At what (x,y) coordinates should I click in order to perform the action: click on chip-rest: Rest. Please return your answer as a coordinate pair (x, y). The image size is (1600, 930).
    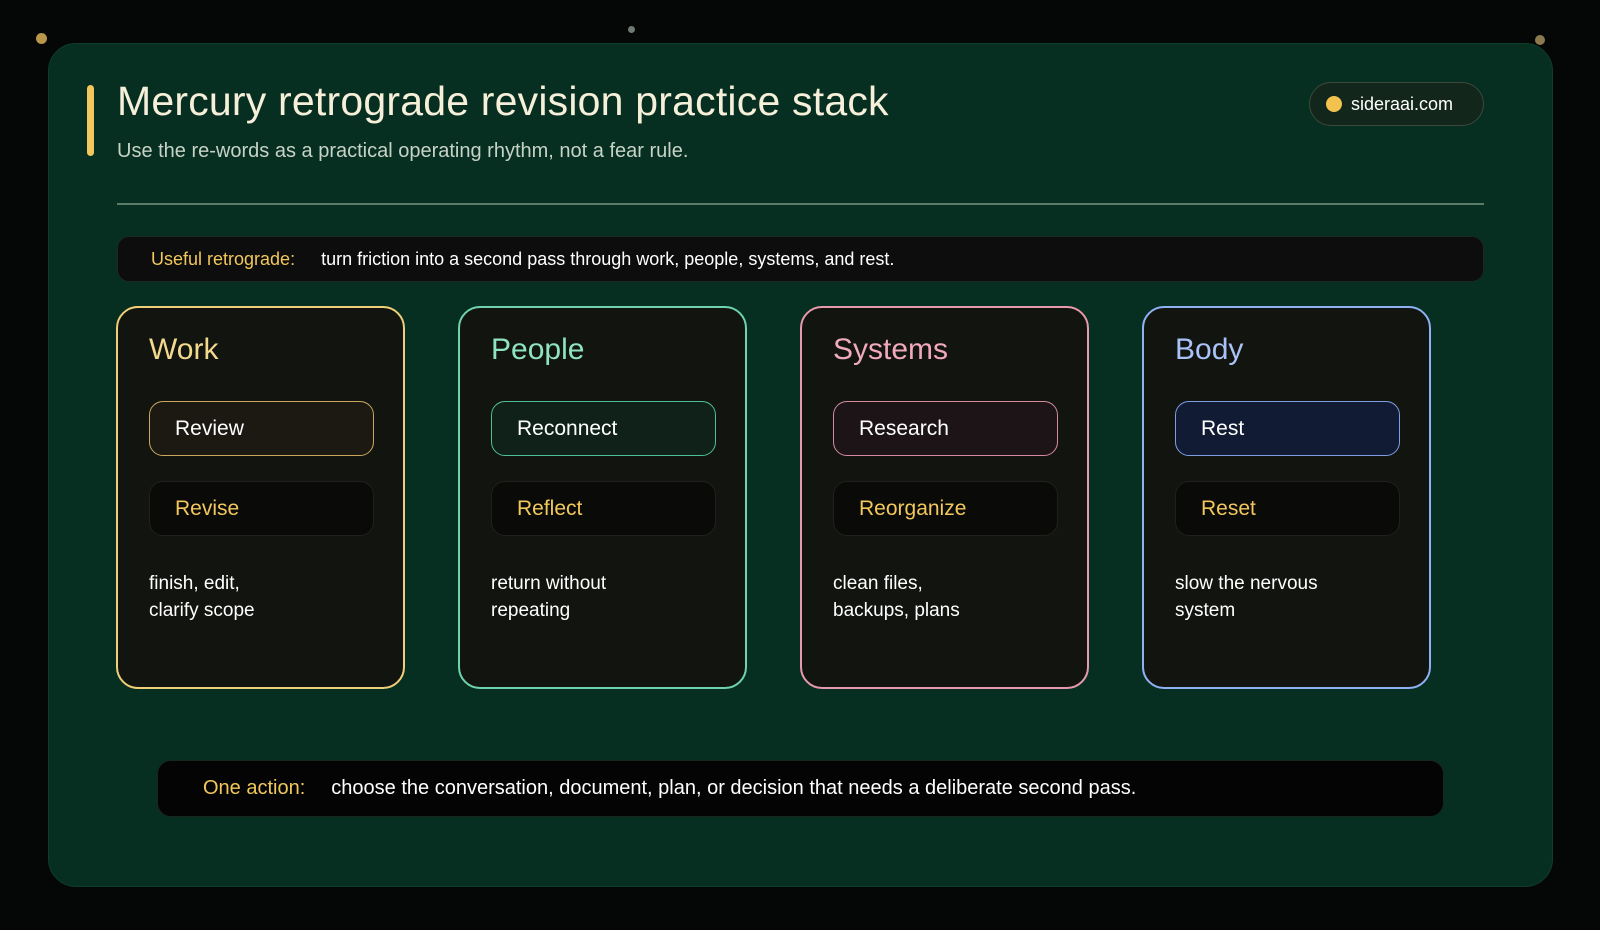
    Looking at the image, I should click on (1287, 428).